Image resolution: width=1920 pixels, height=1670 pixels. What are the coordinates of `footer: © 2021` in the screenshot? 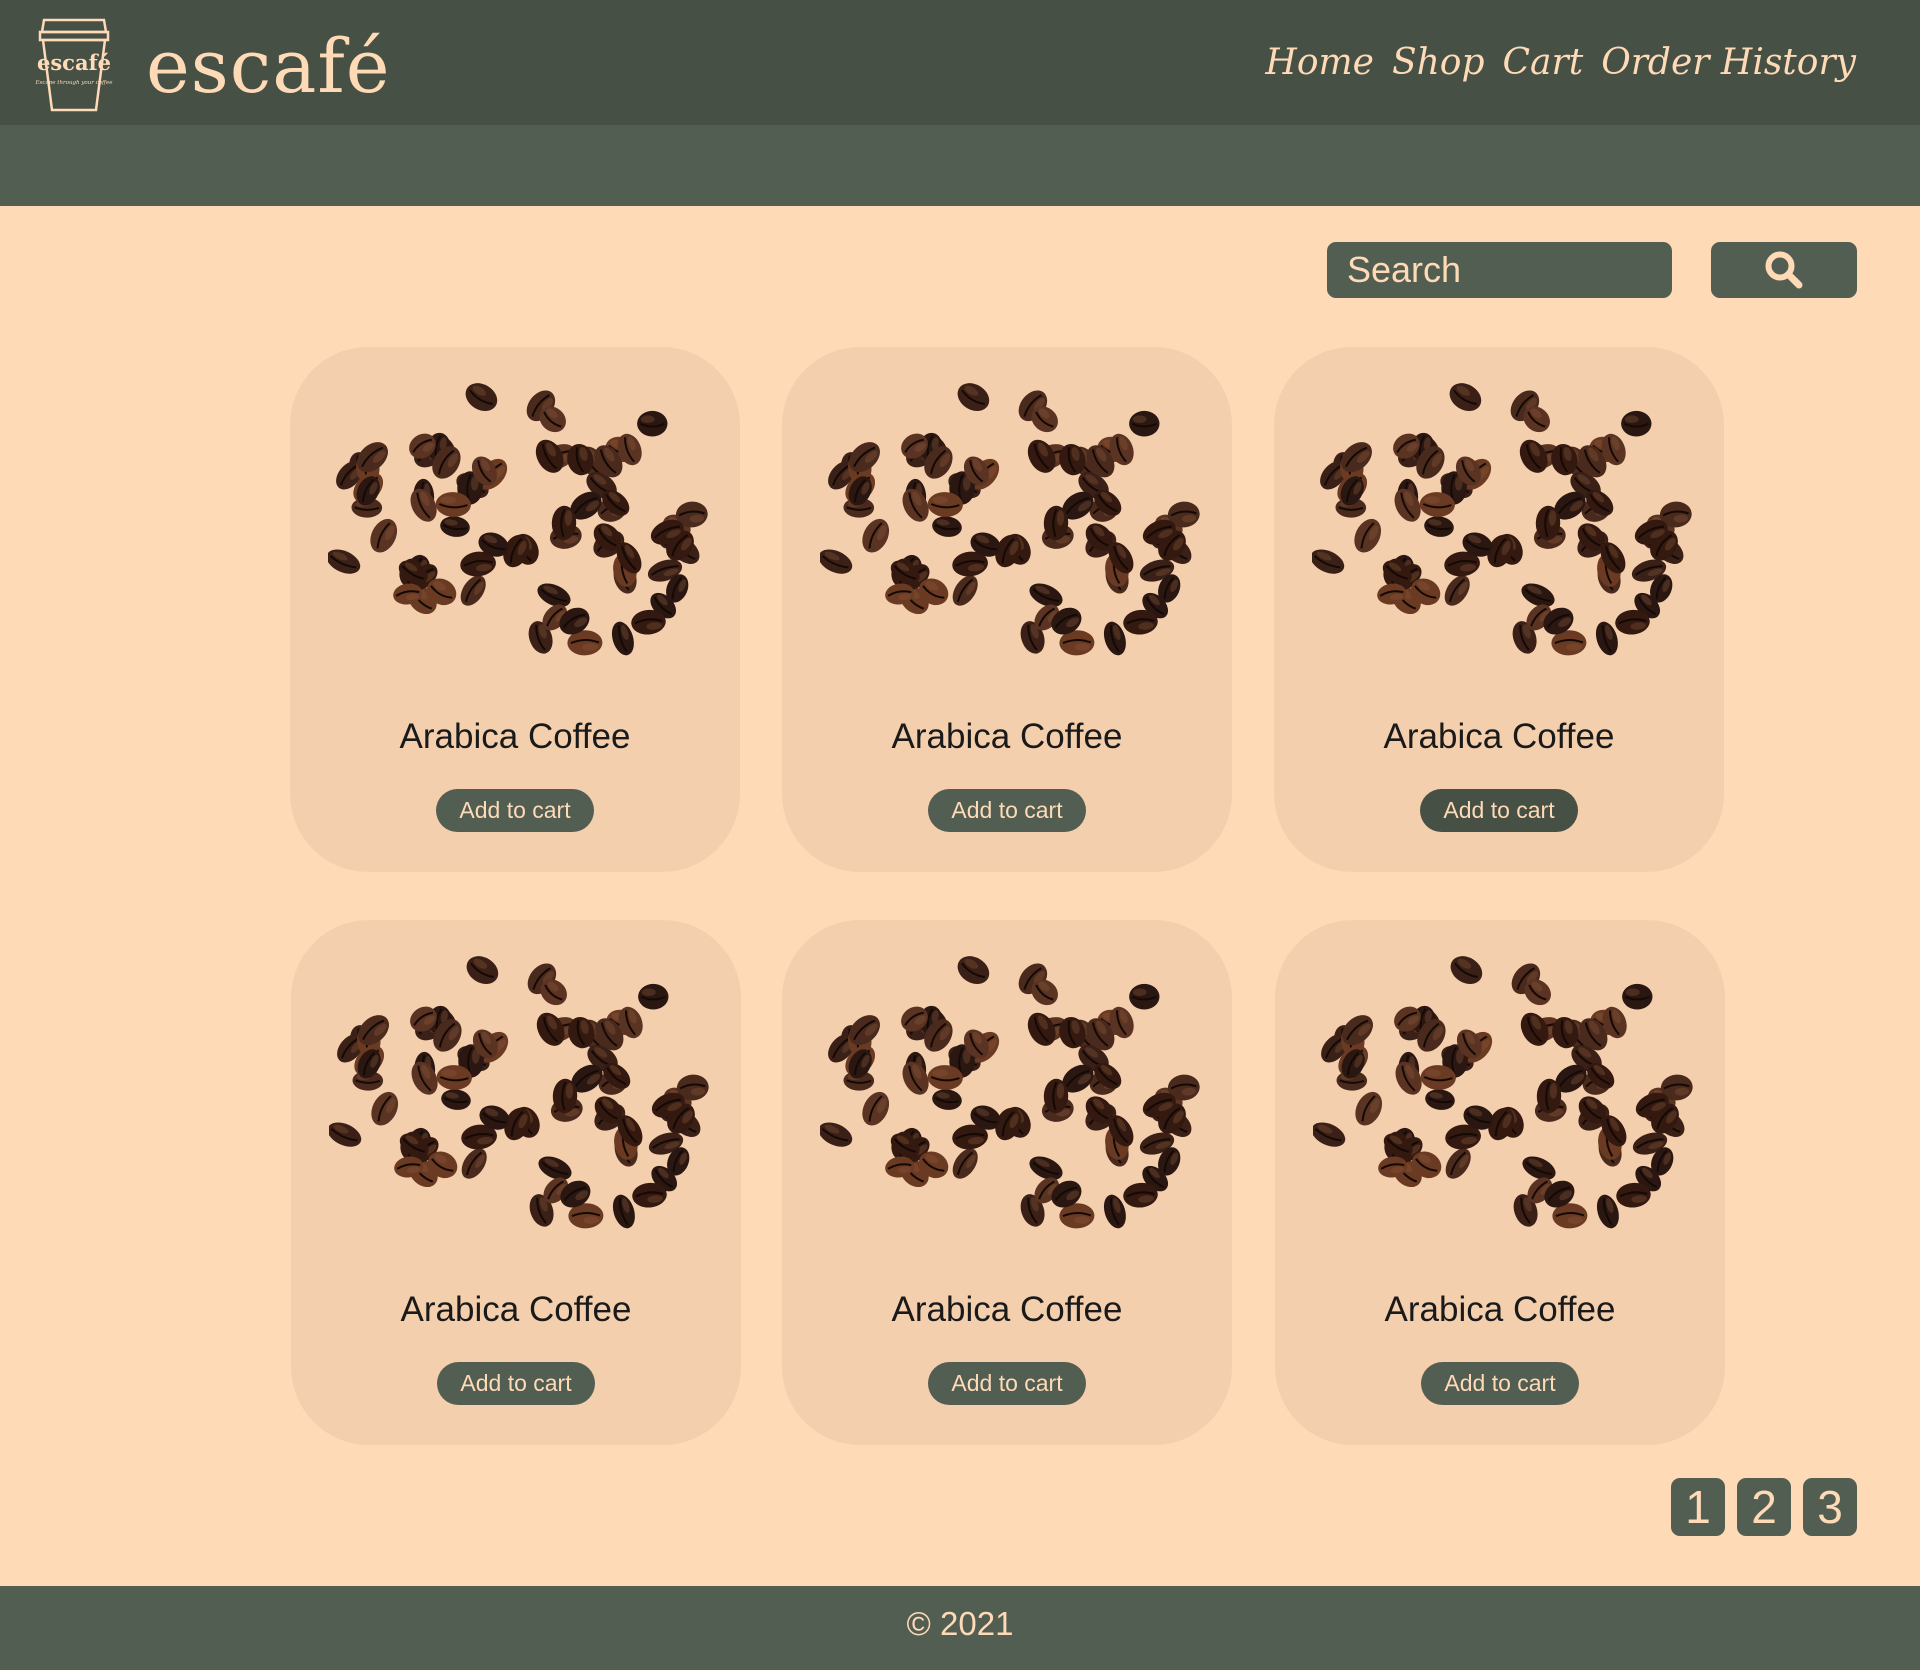 It's located at (960, 1628).